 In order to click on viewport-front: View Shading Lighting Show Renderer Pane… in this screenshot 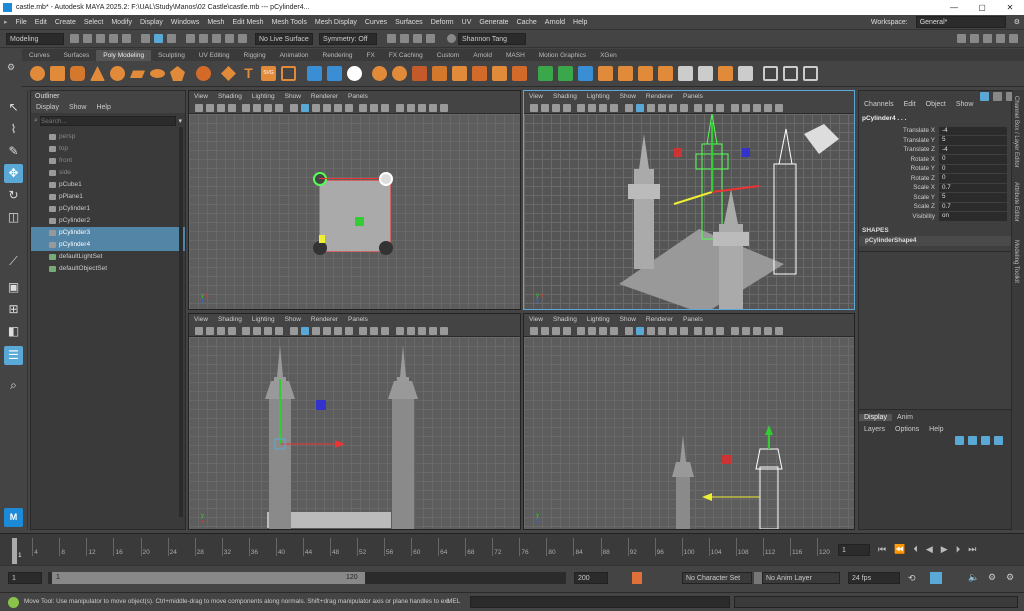, I will do `click(354, 421)`.